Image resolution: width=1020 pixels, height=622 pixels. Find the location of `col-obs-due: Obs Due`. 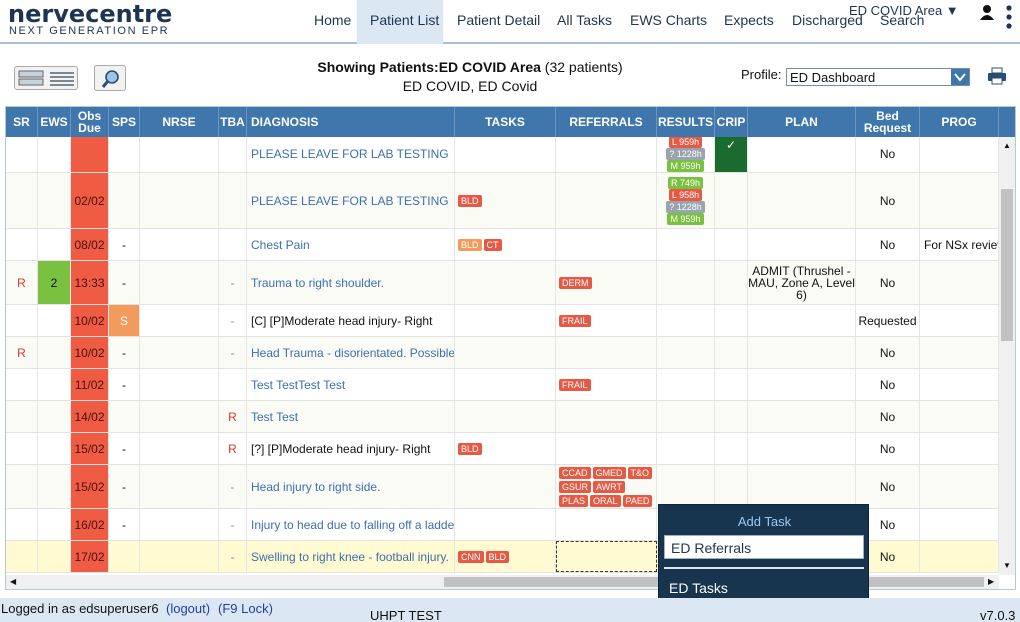

col-obs-due: Obs Due is located at coordinates (90, 122).